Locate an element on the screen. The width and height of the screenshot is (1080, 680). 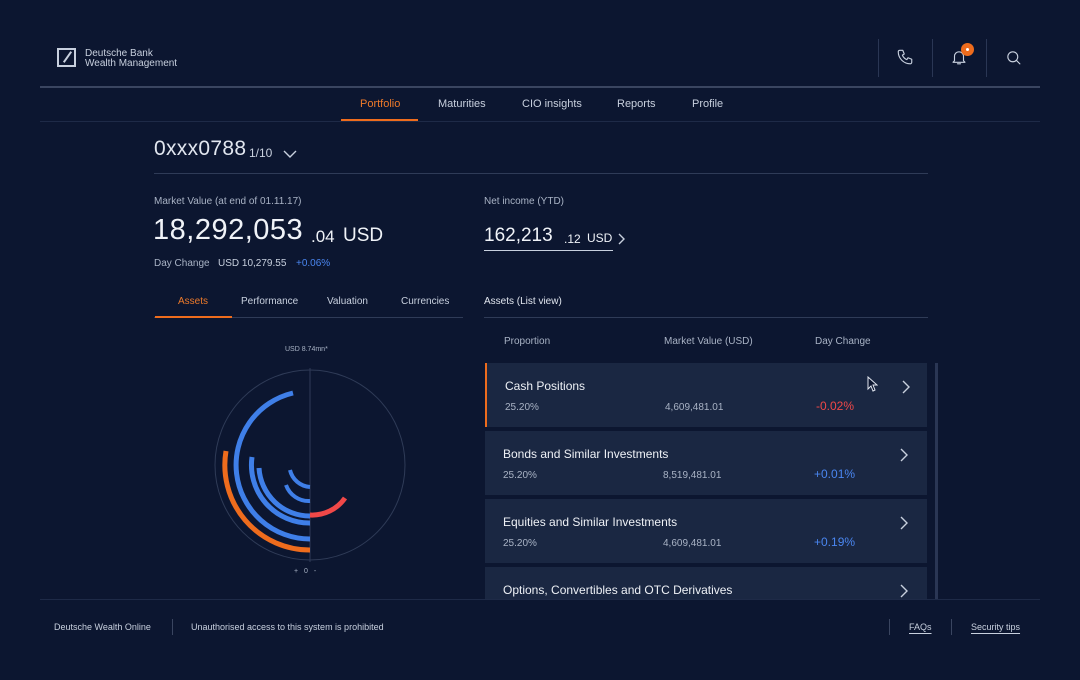
column-market-value: Market Value (USD) is located at coordinates (708, 341).